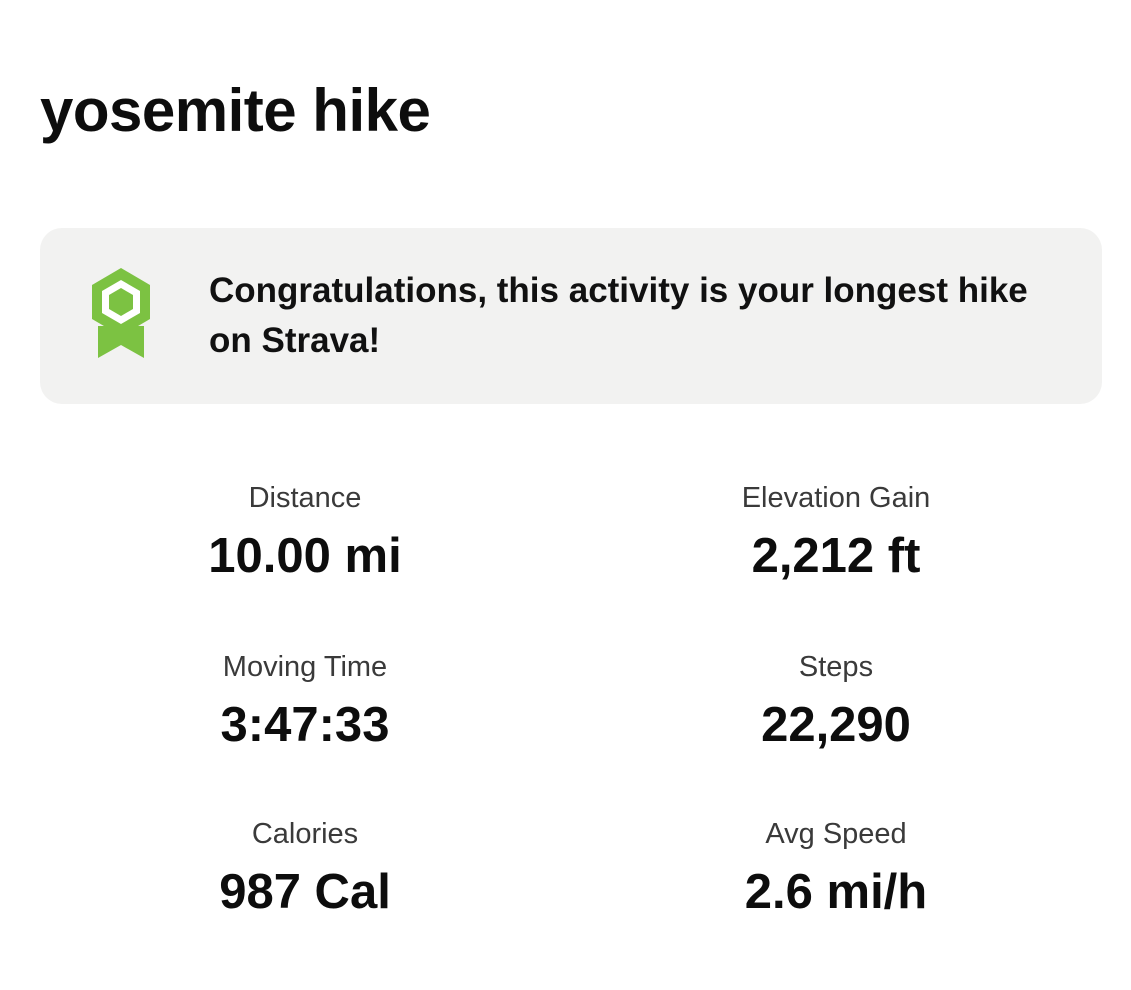 The image size is (1131, 990). I want to click on stat-moving-time: Moving Time 3:47:33, so click(305, 701).